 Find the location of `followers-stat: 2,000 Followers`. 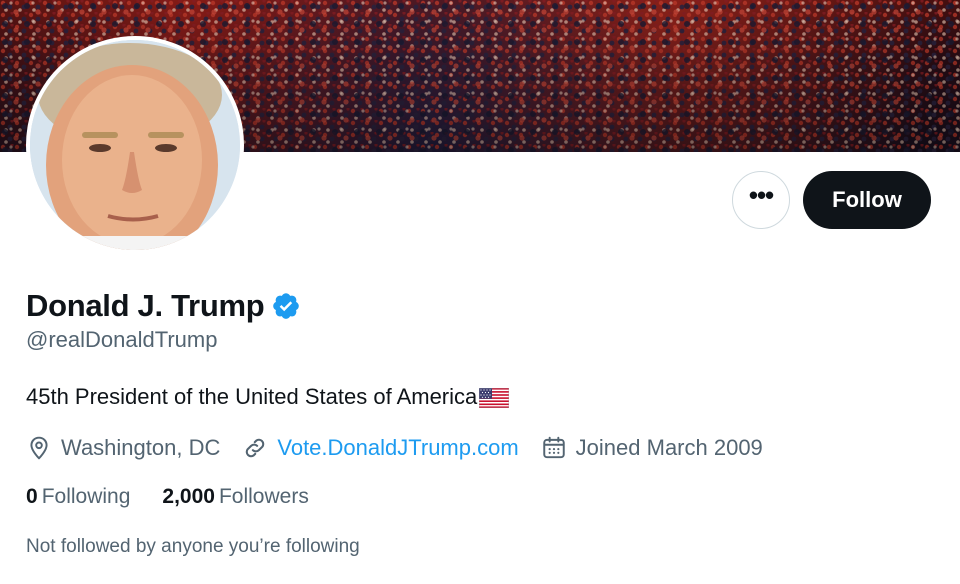

followers-stat: 2,000 Followers is located at coordinates (235, 497).